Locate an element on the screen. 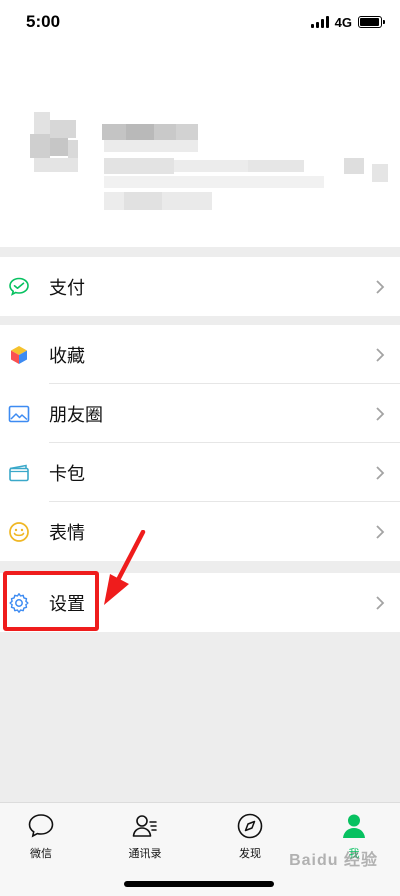 This screenshot has width=400, height=896. tab-contacts: 通讯录 is located at coordinates (145, 836).